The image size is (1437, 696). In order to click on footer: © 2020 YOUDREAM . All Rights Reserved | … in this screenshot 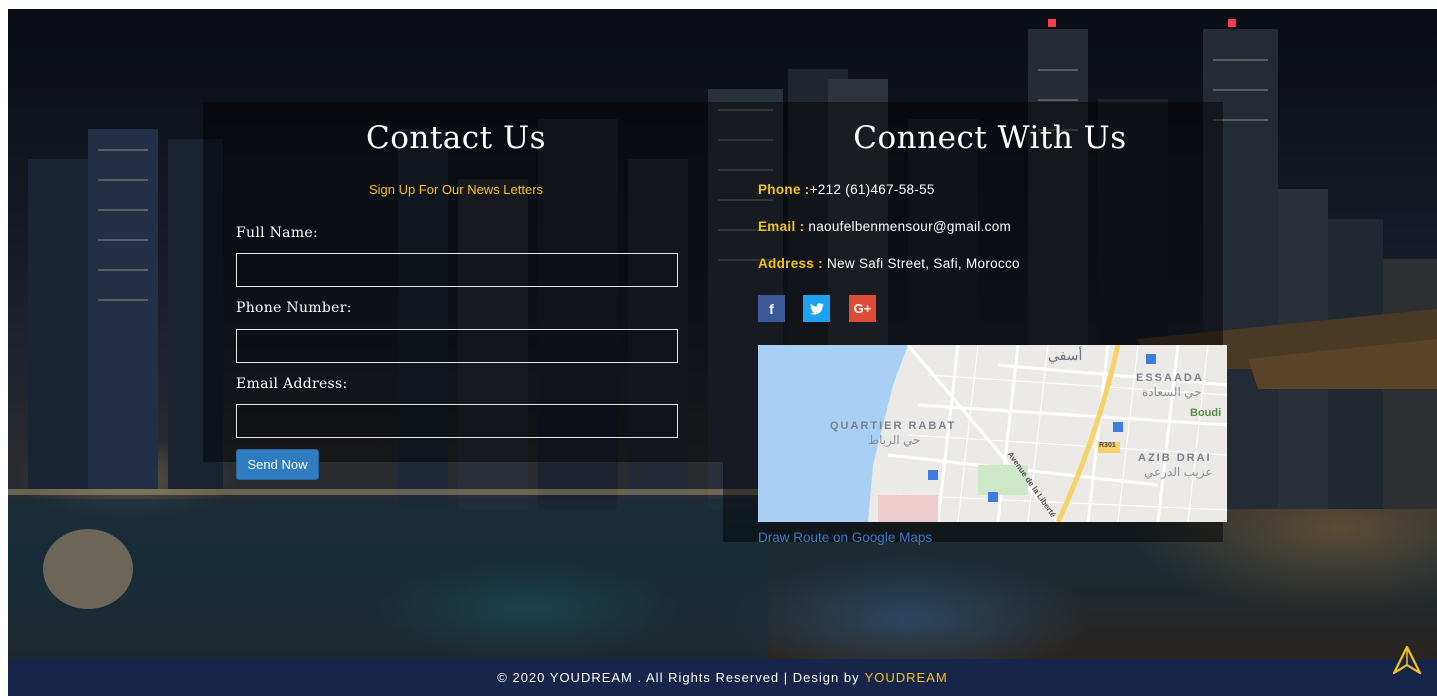, I will do `click(722, 677)`.